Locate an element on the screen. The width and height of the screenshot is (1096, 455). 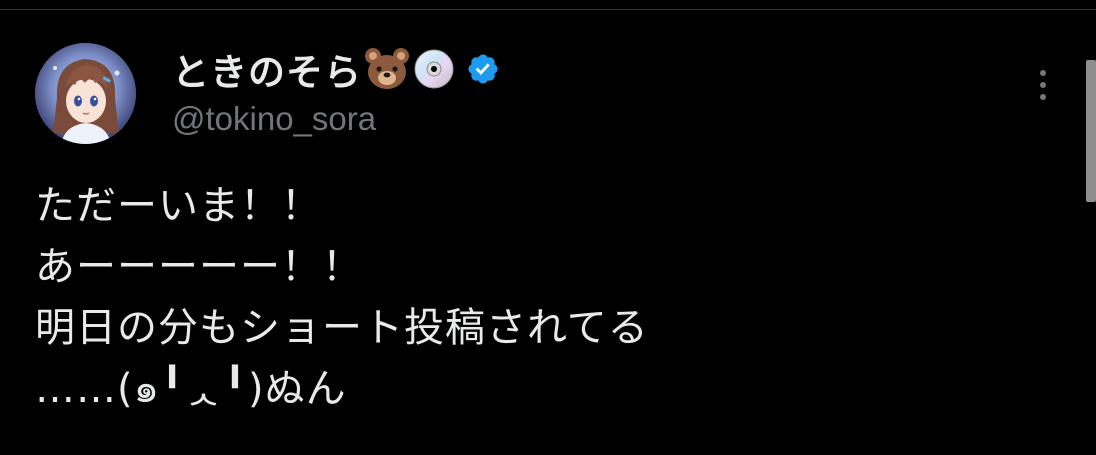
author-display-name: ときのそら is located at coordinates (267, 69).